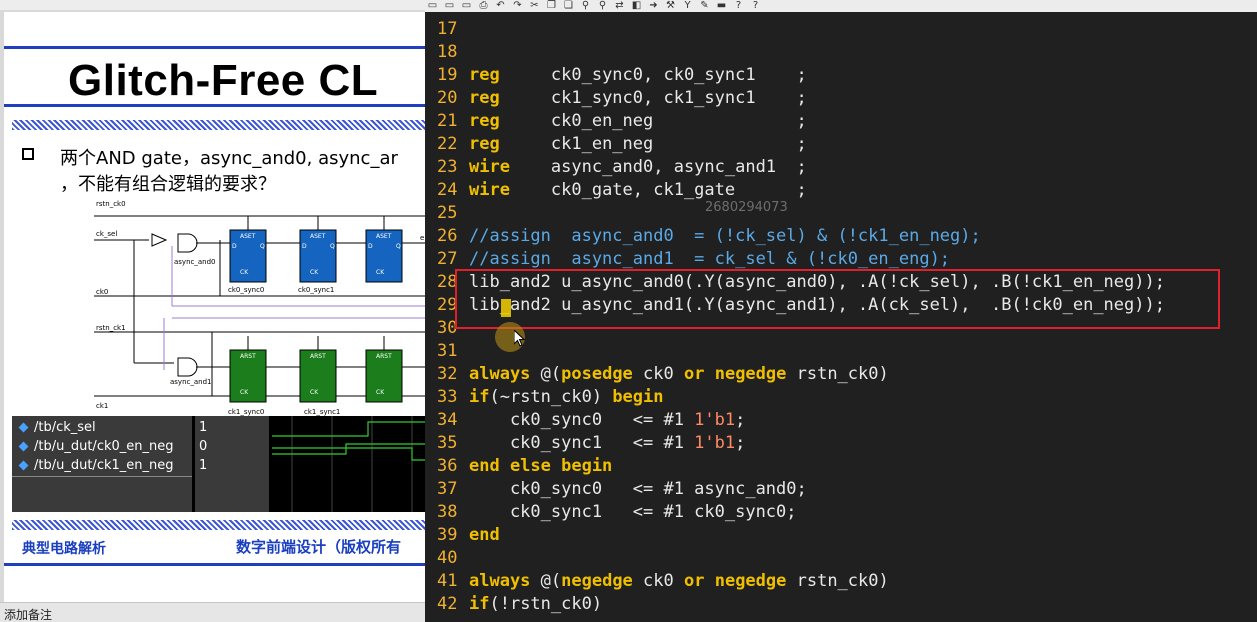 This screenshot has width=1257, height=622. What do you see at coordinates (322, 412) in the screenshot?
I see `label-ck1-sync1: ck1_sync1` at bounding box center [322, 412].